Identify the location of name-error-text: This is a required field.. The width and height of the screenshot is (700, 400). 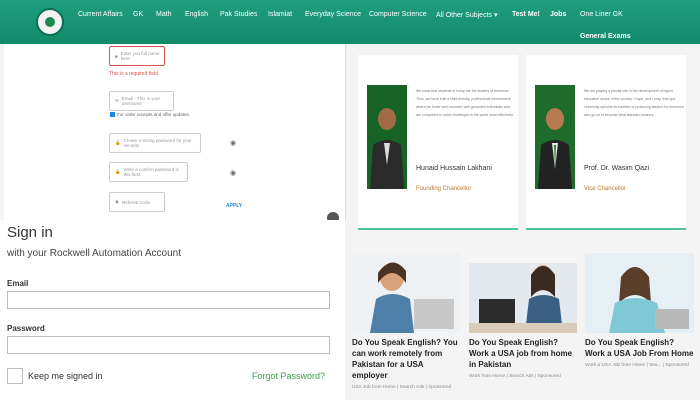
(134, 74).